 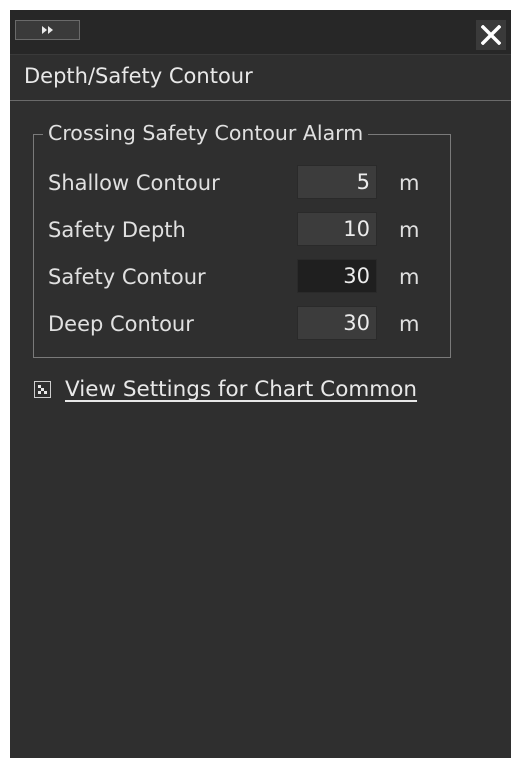 I want to click on close-icon, so click(x=491, y=35).